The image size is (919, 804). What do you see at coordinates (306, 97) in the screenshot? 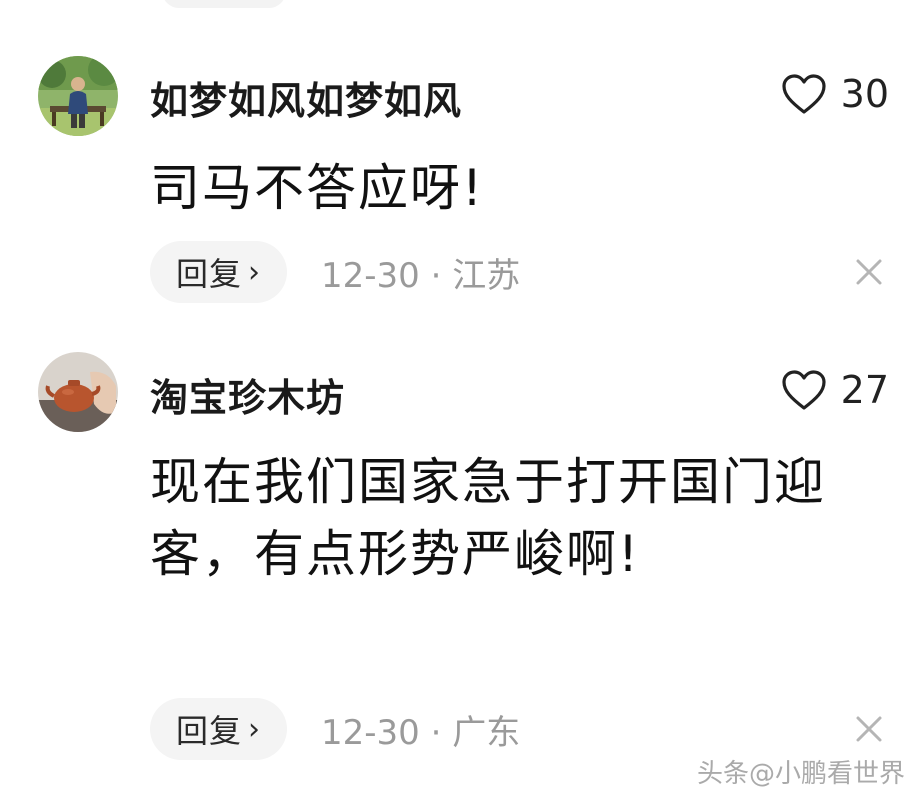
I see `username: 如梦如风如梦如风` at bounding box center [306, 97].